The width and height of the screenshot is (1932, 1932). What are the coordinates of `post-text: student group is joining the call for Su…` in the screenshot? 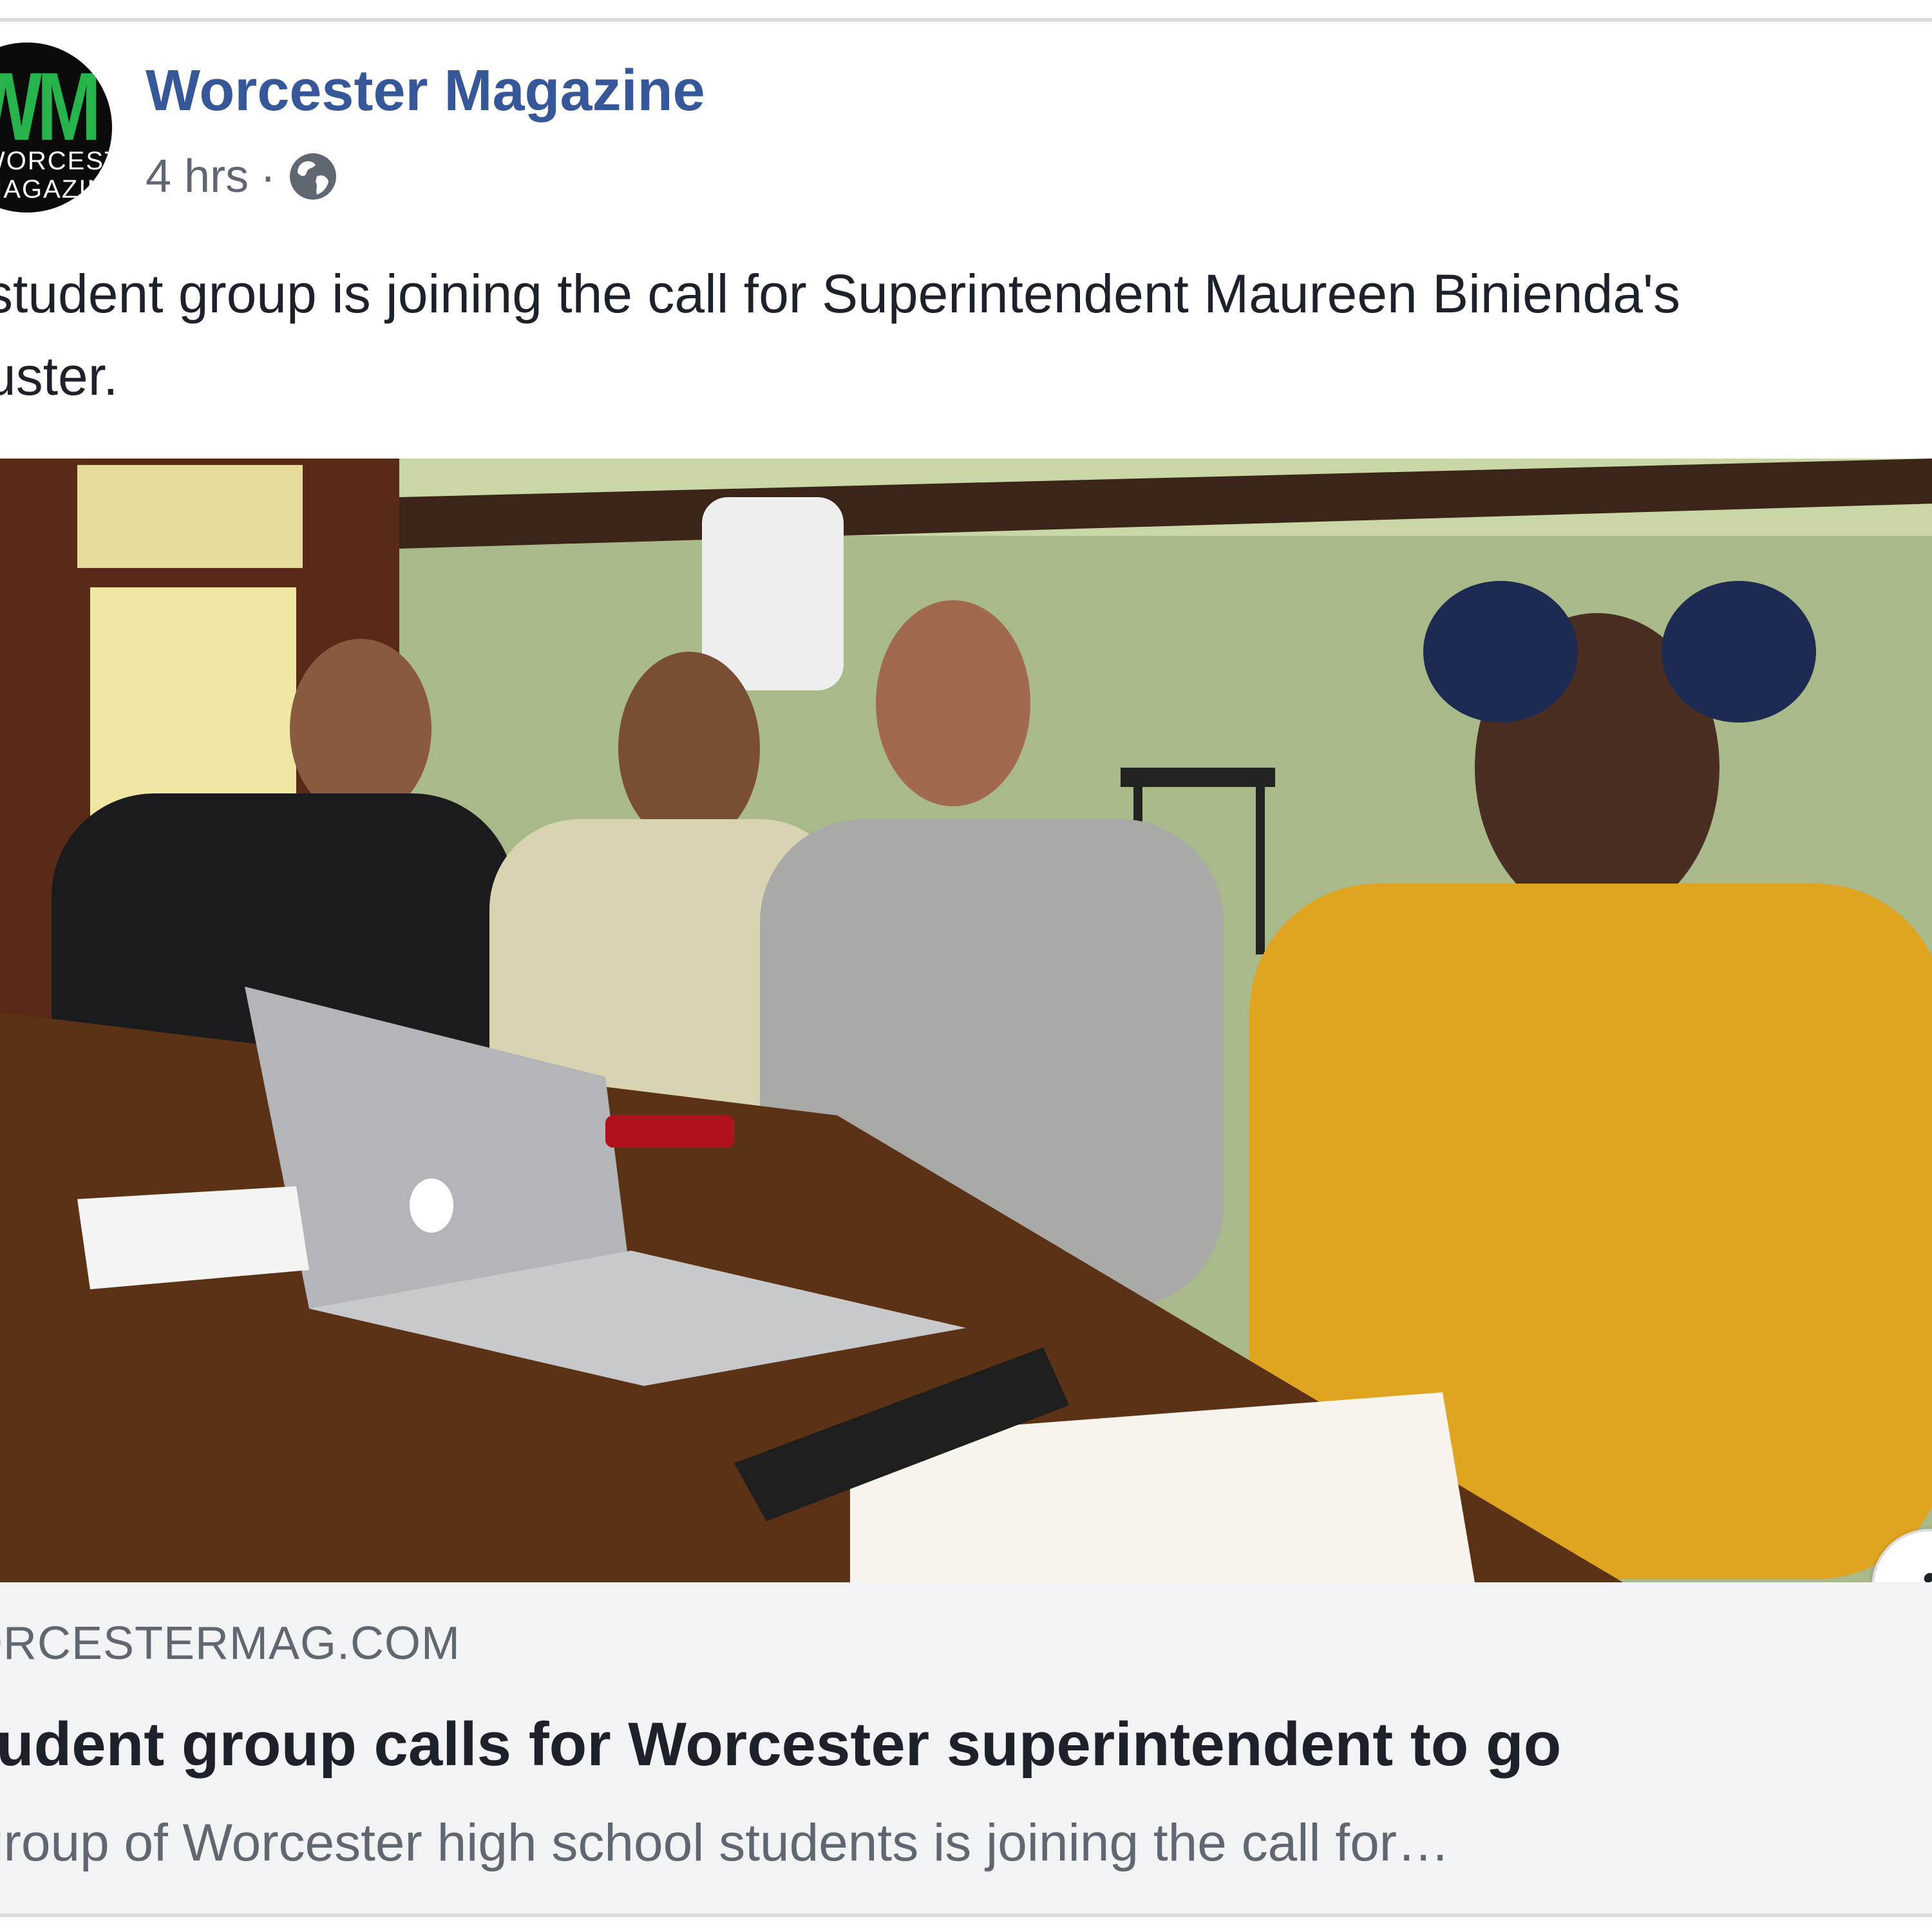 It's located at (966, 334).